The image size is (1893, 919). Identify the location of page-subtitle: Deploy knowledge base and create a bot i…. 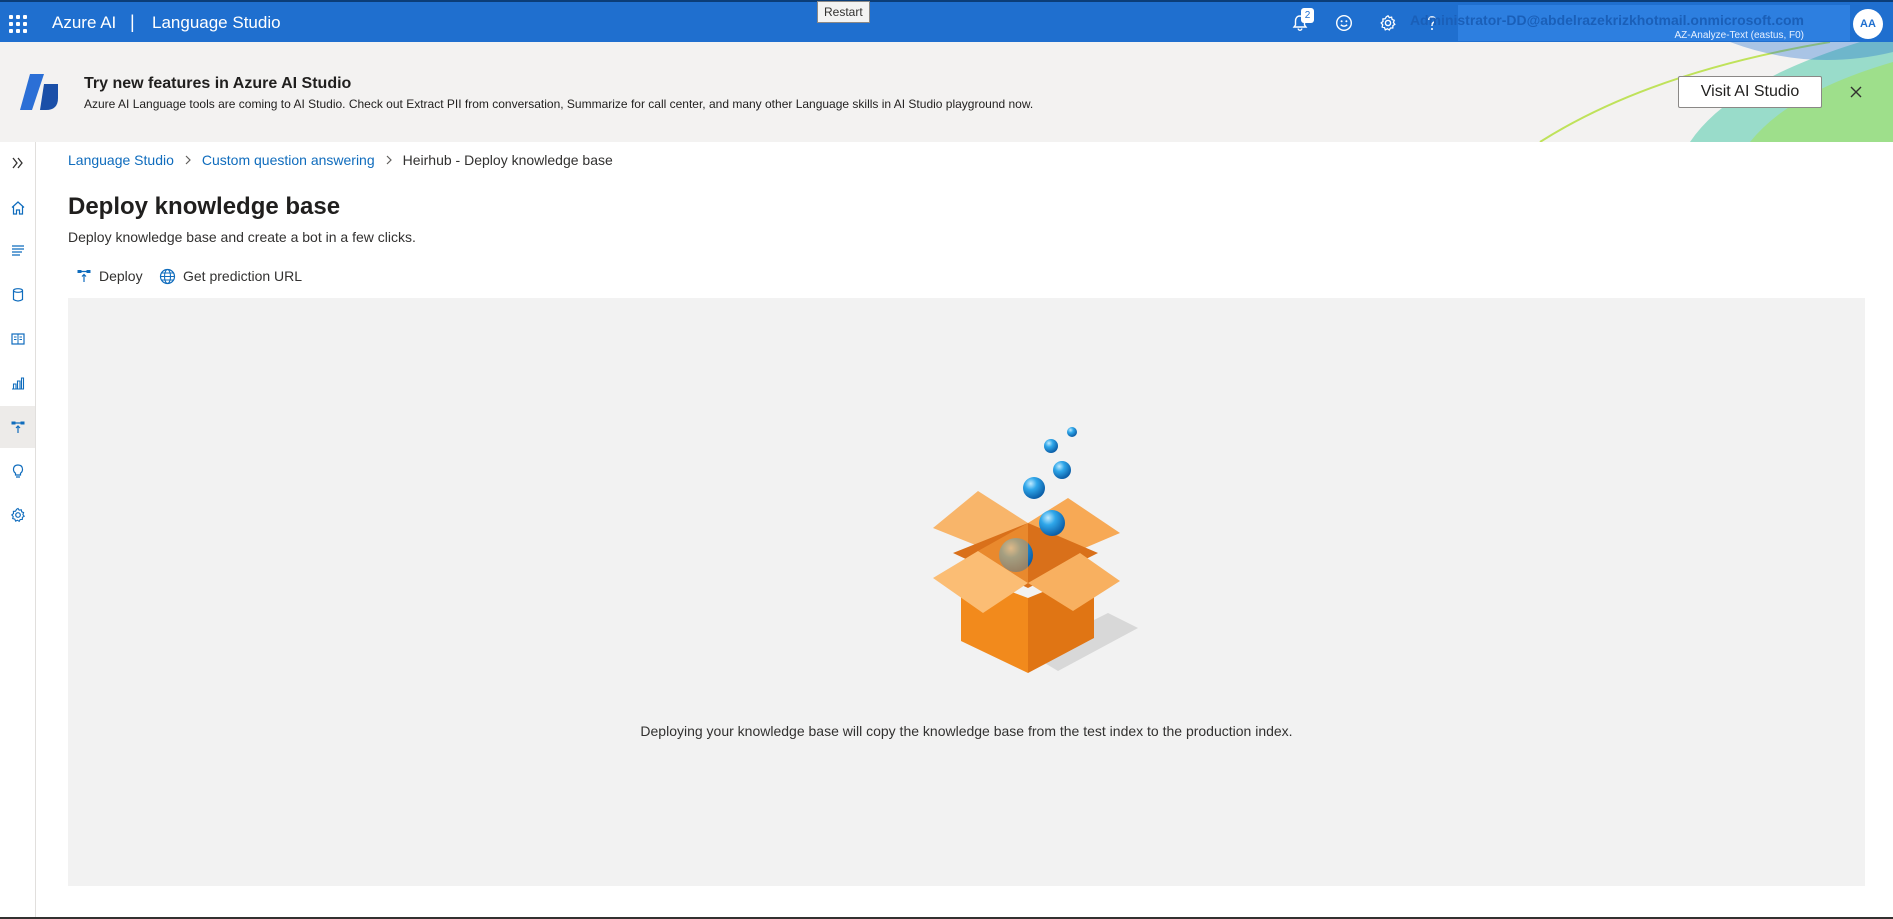
(242, 237).